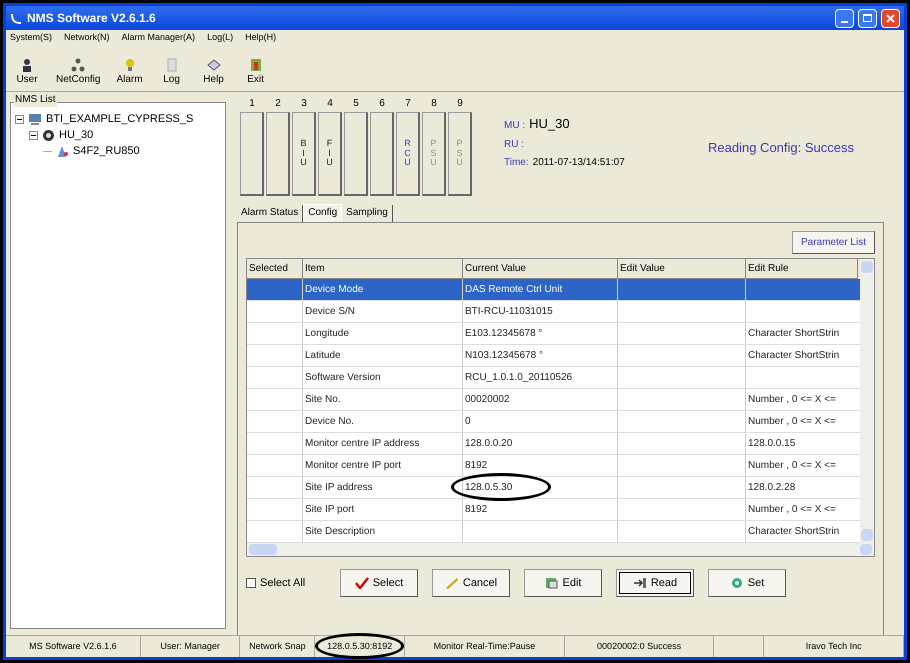  Describe the element at coordinates (509, 312) in the screenshot. I see `table-cell-text: BTI-RCU-11031015` at that location.